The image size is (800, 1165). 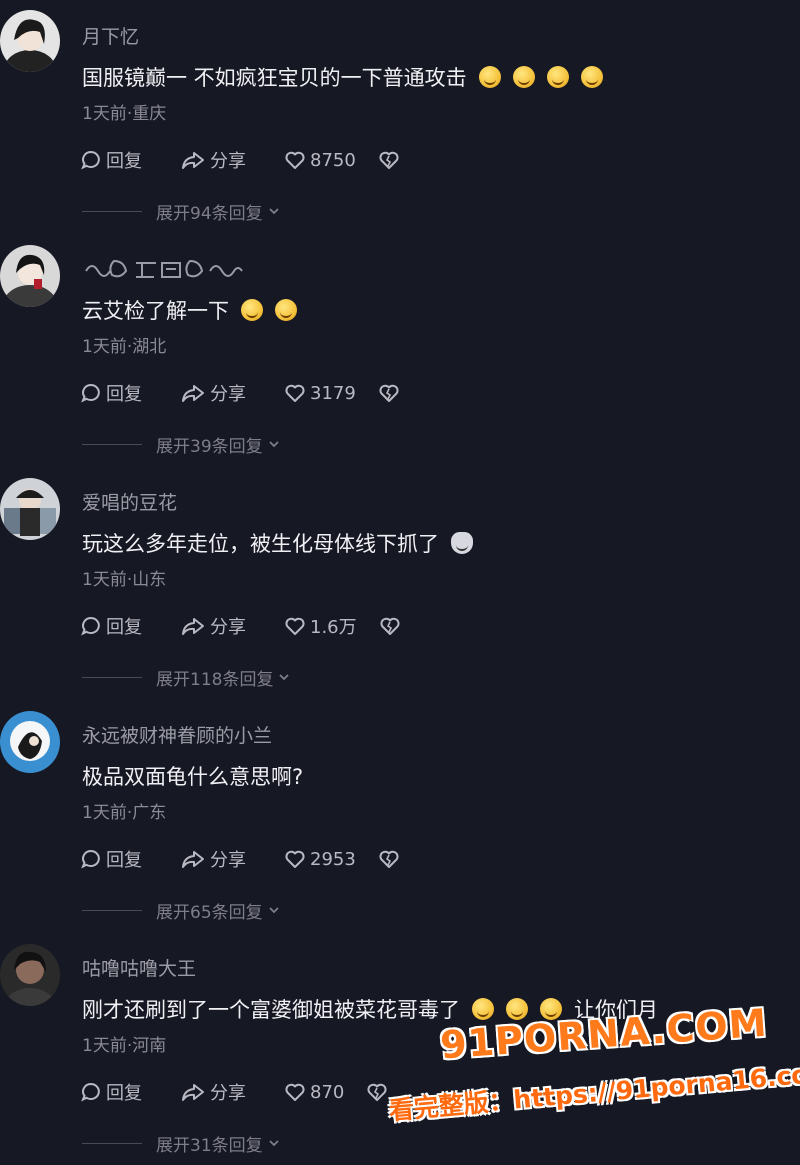 I want to click on like-button: 870, so click(x=314, y=1092).